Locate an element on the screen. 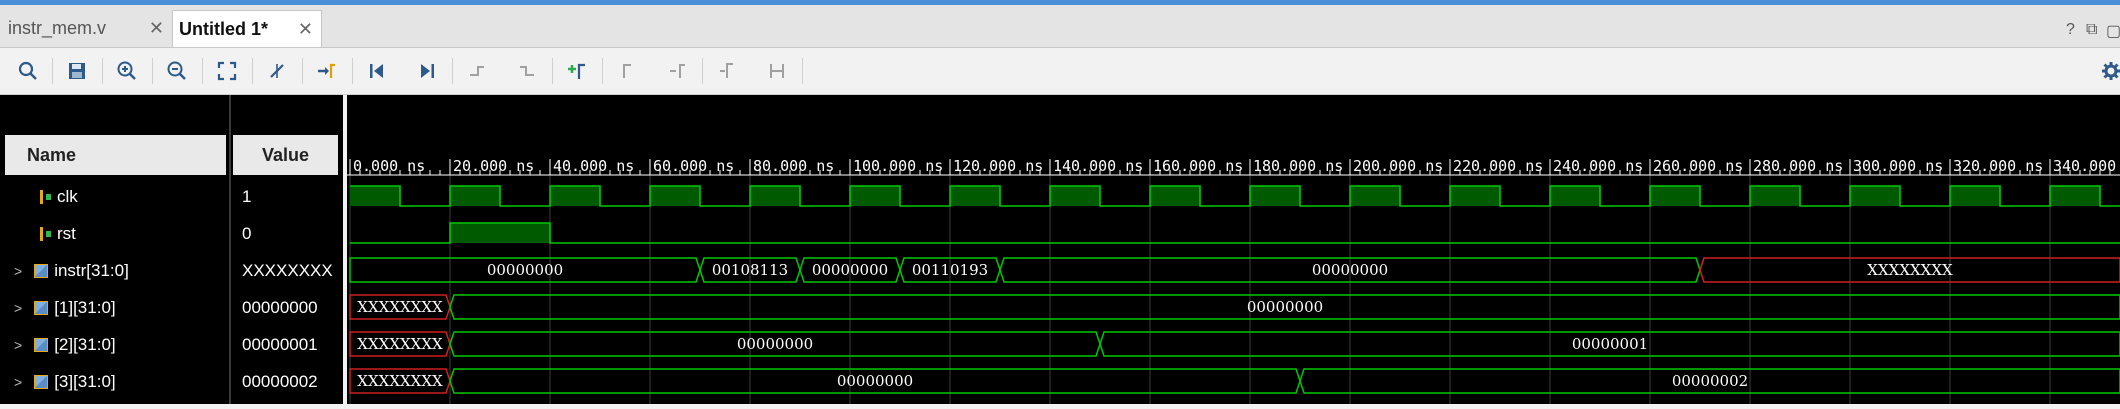 This screenshot has width=2120, height=409. tab-instr-mem: instr_mem.v ✕ is located at coordinates (86, 28).